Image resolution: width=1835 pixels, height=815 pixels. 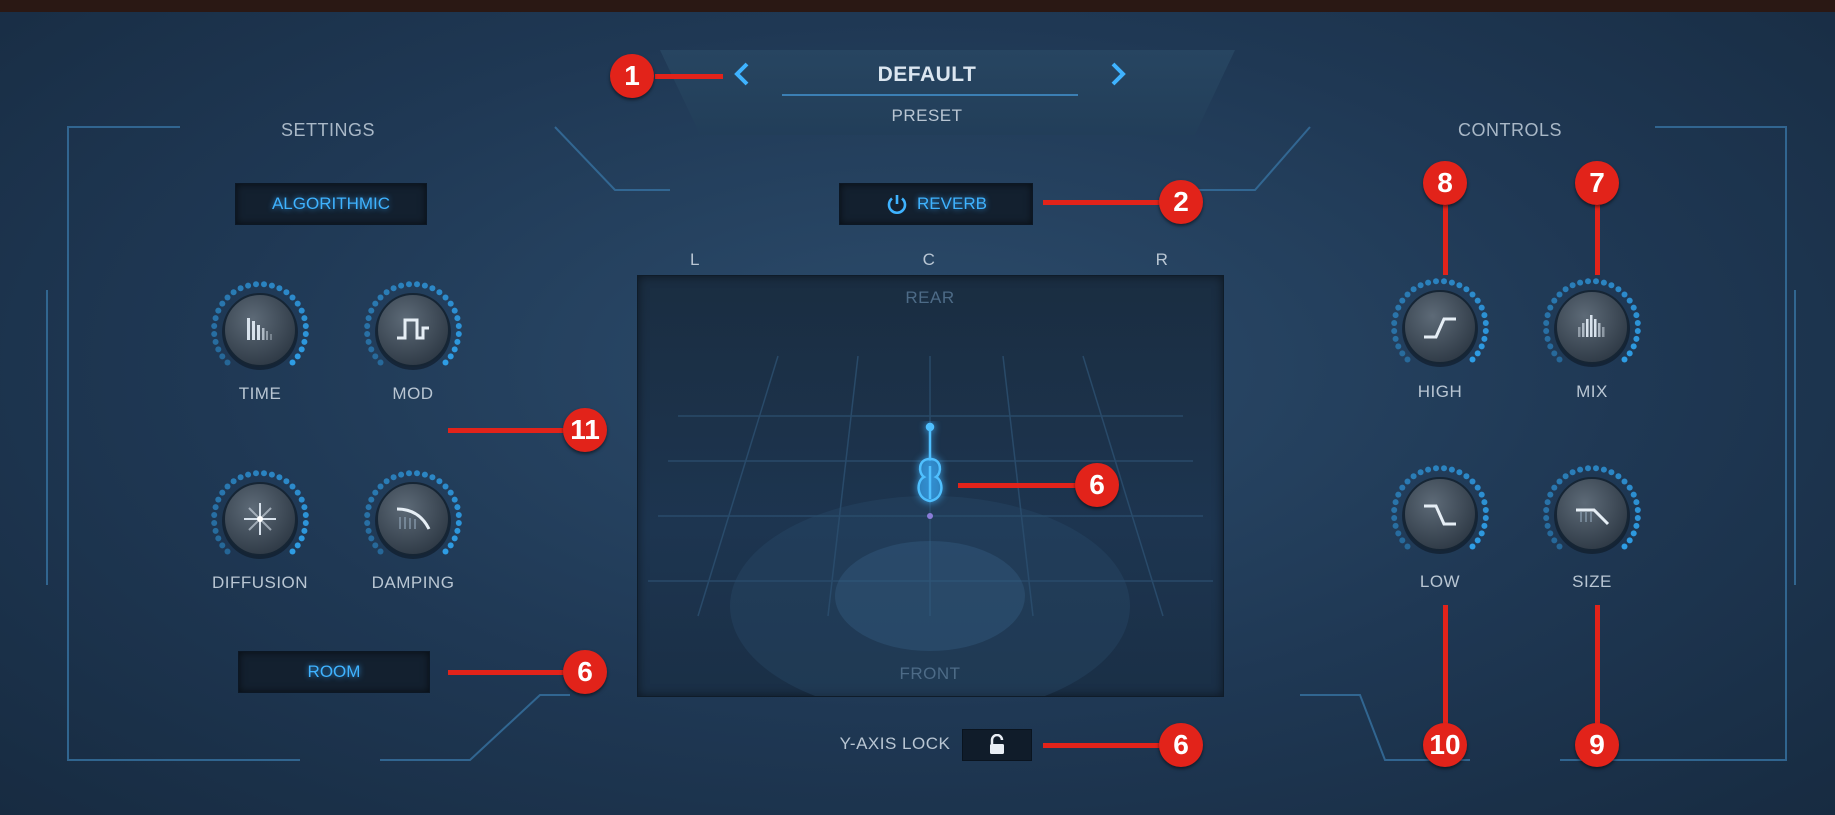 I want to click on panner-front-label: FRONT, so click(x=930, y=673).